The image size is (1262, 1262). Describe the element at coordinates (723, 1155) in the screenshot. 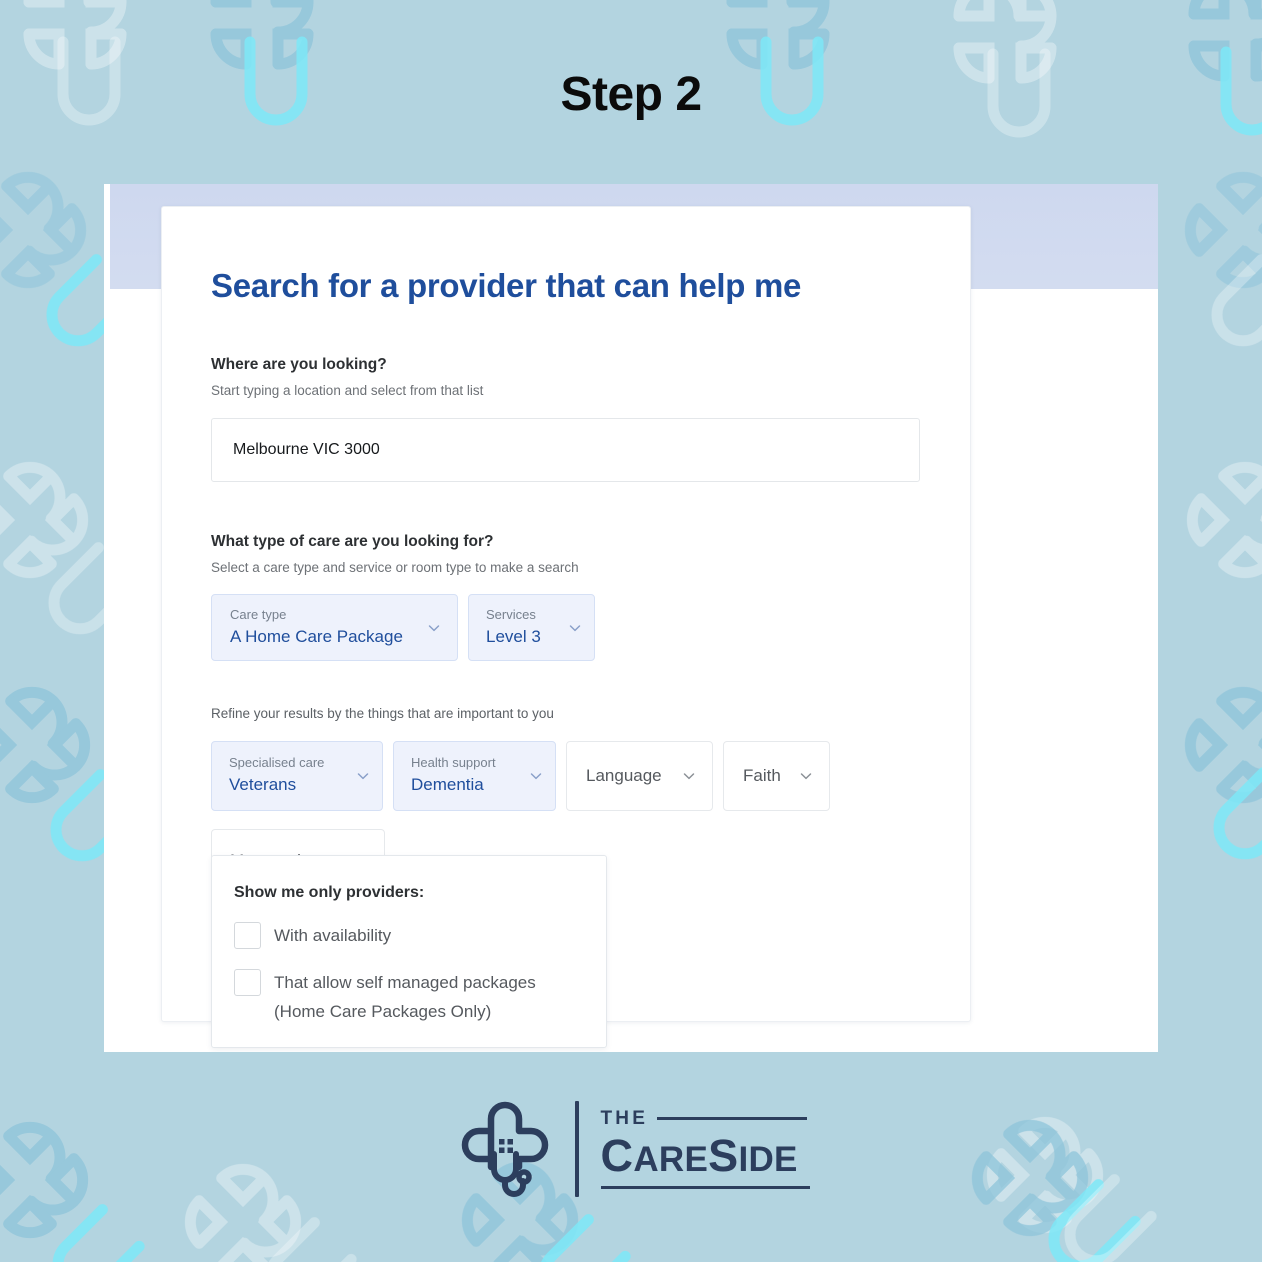

I see `logo-name-s: S` at that location.